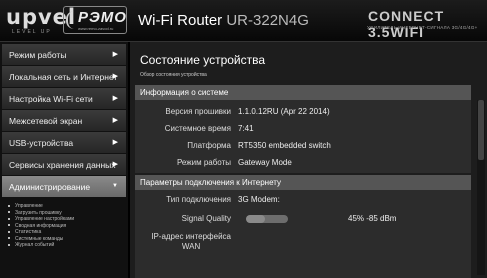 This screenshot has height=278, width=487. I want to click on signal-quality-fill, so click(255, 219).